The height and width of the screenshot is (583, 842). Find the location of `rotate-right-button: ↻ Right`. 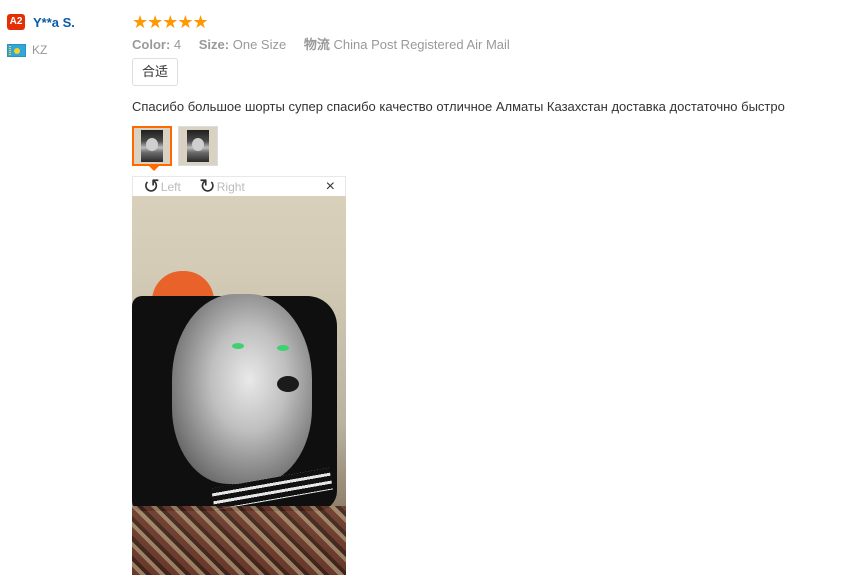

rotate-right-button: ↻ Right is located at coordinates (222, 187).